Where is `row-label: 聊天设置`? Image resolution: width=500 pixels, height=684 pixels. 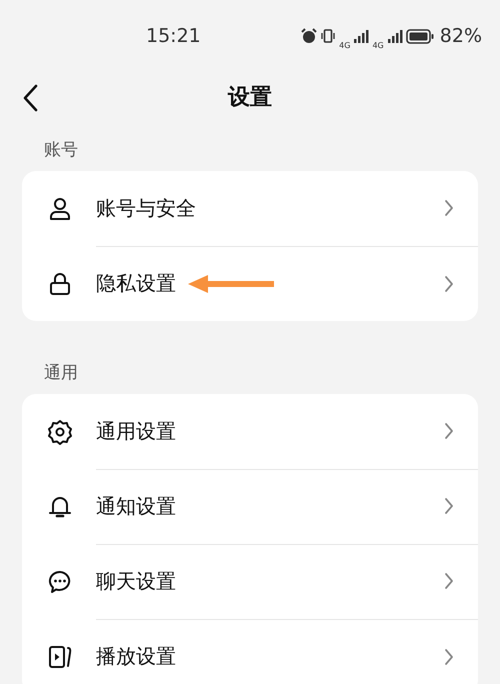 row-label: 聊天设置 is located at coordinates (136, 581).